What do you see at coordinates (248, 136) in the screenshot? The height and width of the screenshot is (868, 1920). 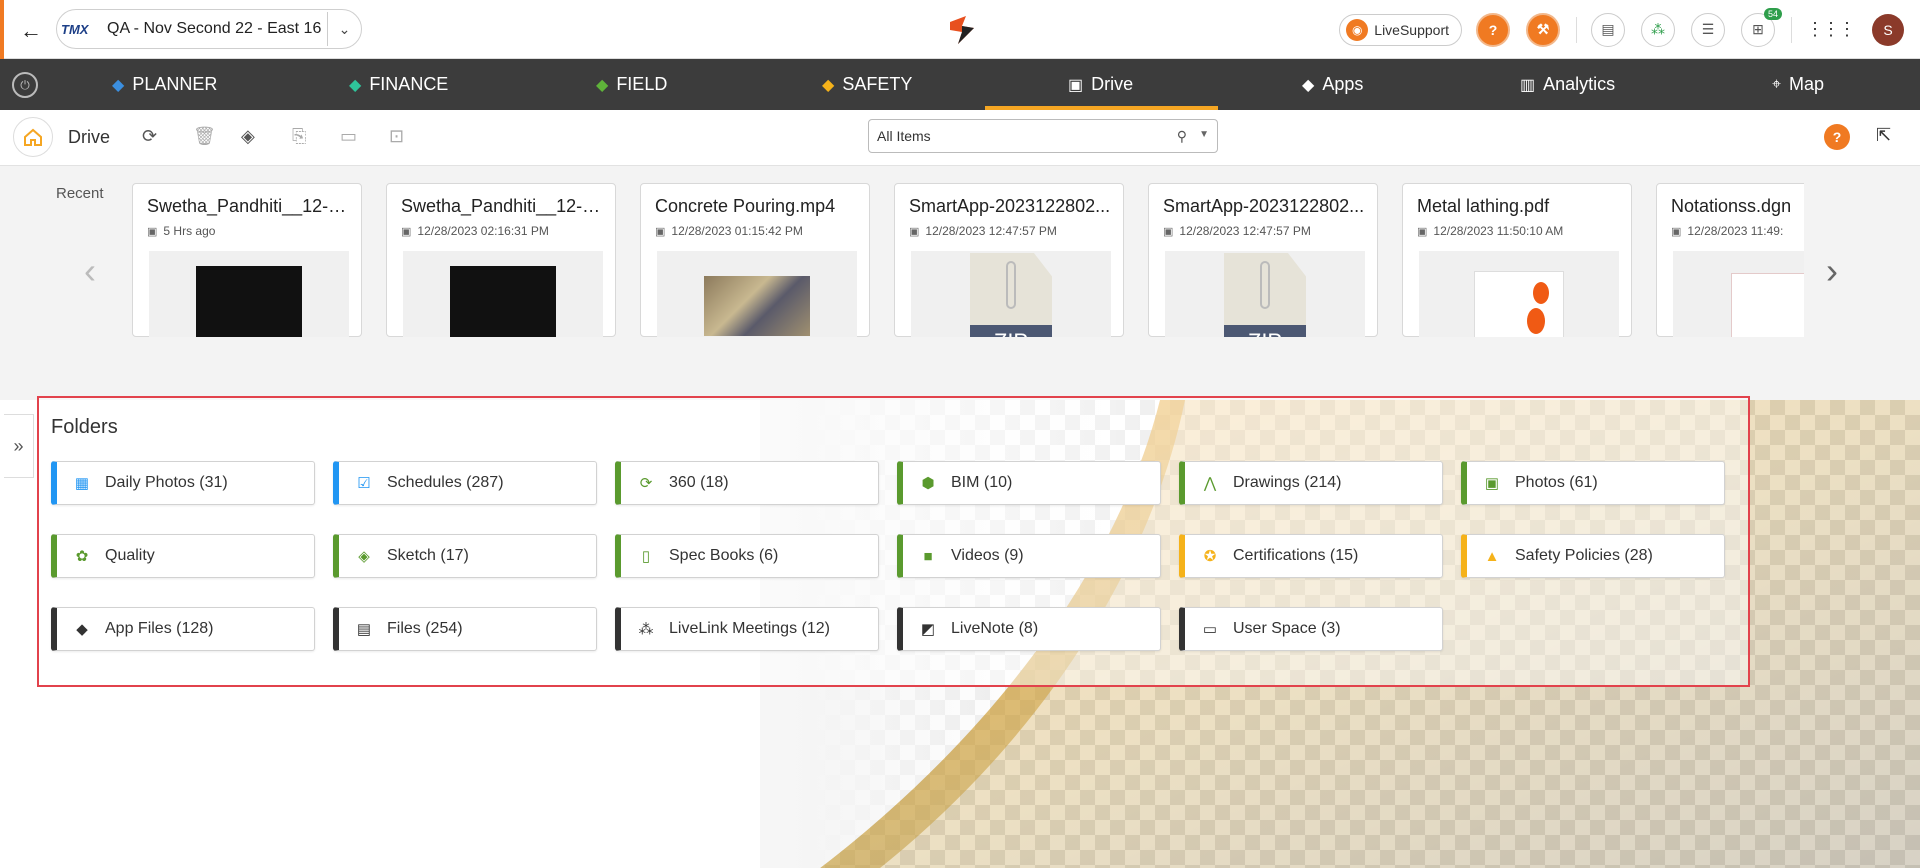 I see `move-icon: ◈` at bounding box center [248, 136].